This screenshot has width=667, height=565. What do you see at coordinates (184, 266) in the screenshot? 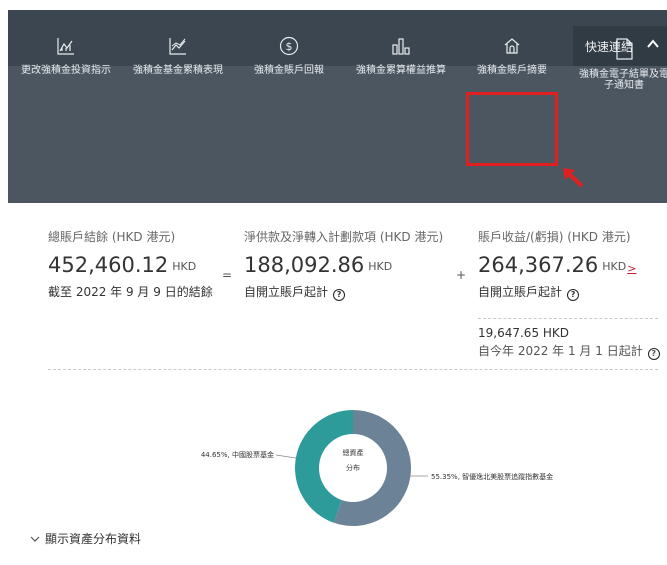
I see `total-balance-unit: HKD` at bounding box center [184, 266].